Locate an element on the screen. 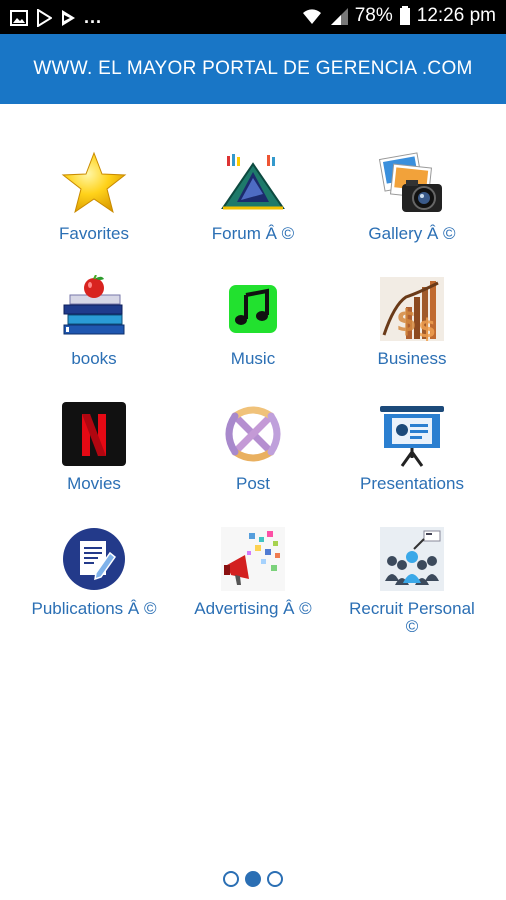 The height and width of the screenshot is (900, 506). recruit-people-icon is located at coordinates (412, 559).